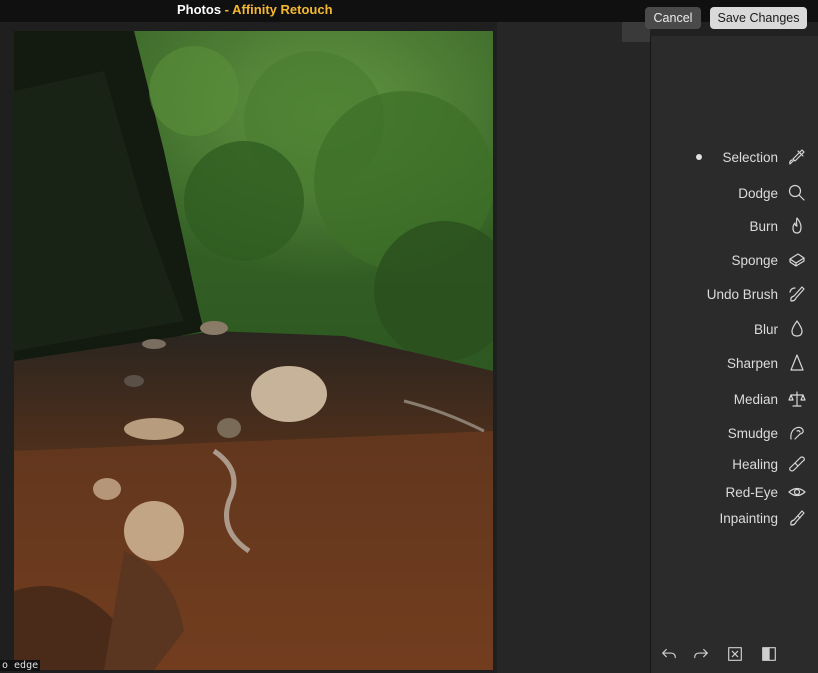 The width and height of the screenshot is (818, 673). Describe the element at coordinates (752, 433) in the screenshot. I see `tool-smudge-label: Smudge` at that location.